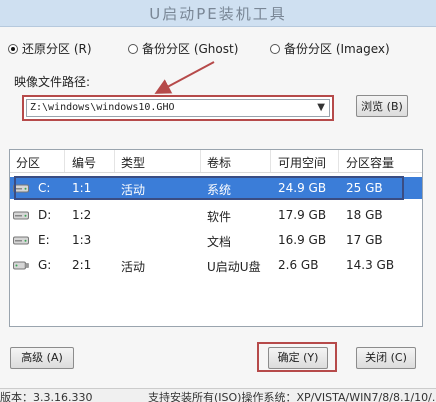 The height and width of the screenshot is (402, 436). I want to click on radio-backup-ghost: 备份分区 (Ghost), so click(183, 48).